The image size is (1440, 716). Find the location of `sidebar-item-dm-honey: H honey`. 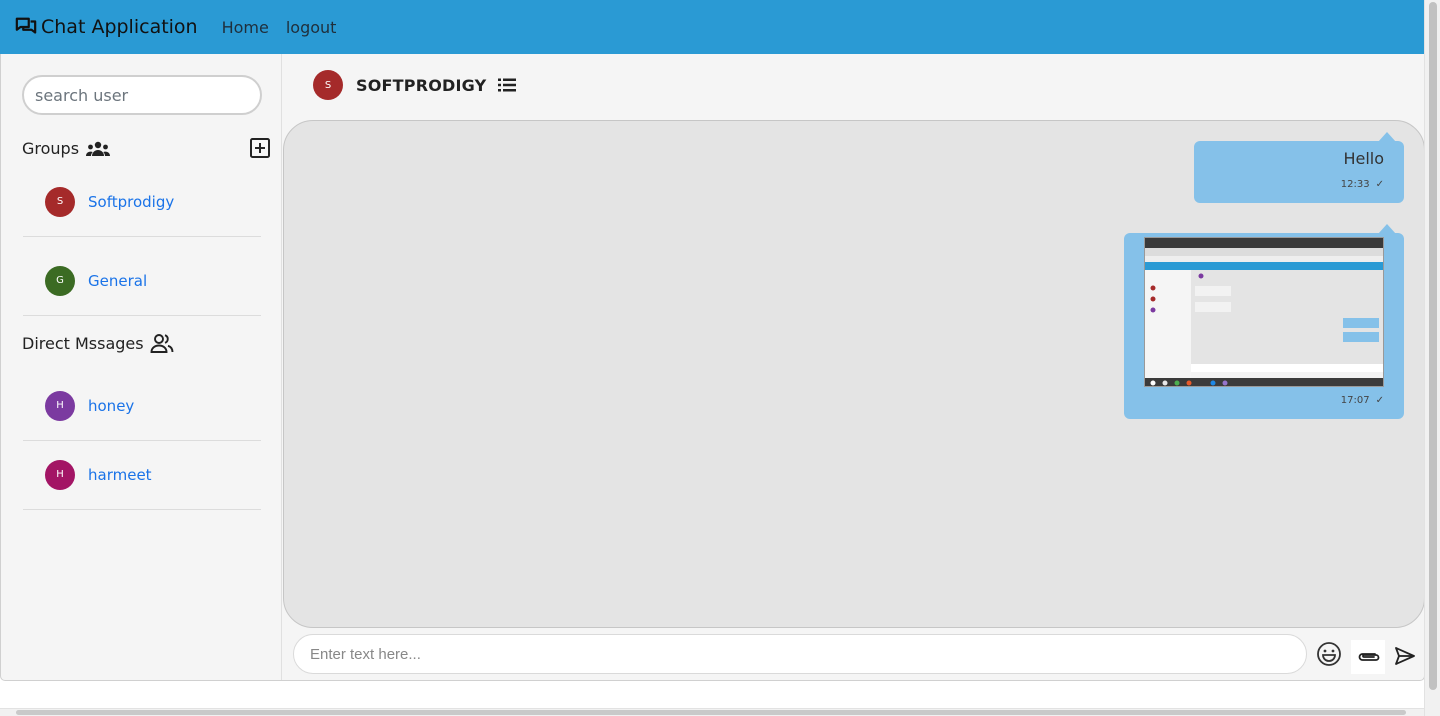

sidebar-item-dm-honey: H honey is located at coordinates (142, 406).